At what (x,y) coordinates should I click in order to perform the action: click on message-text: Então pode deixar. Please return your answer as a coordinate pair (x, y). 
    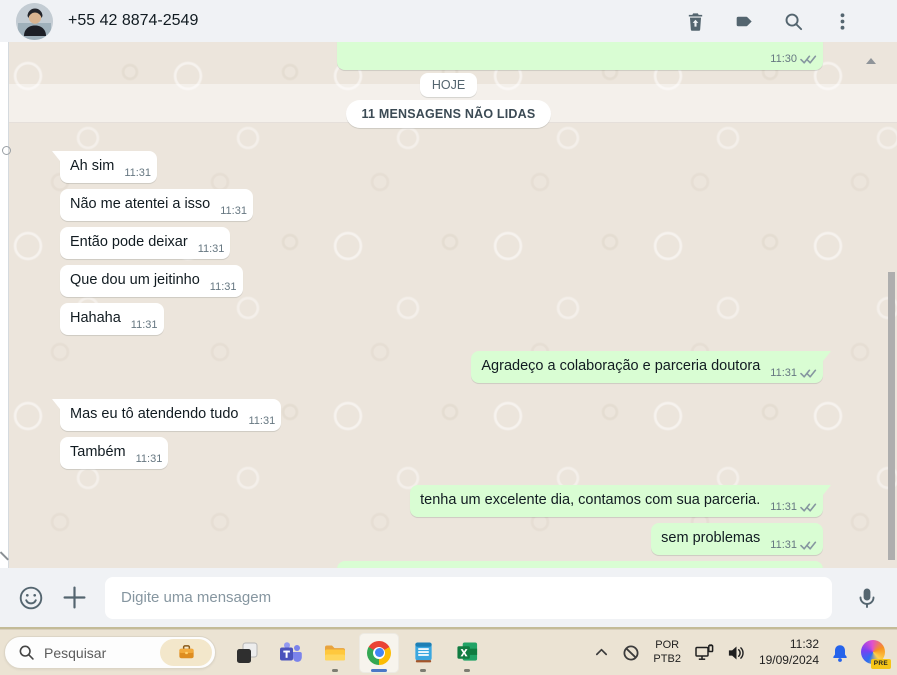
    Looking at the image, I should click on (129, 242).